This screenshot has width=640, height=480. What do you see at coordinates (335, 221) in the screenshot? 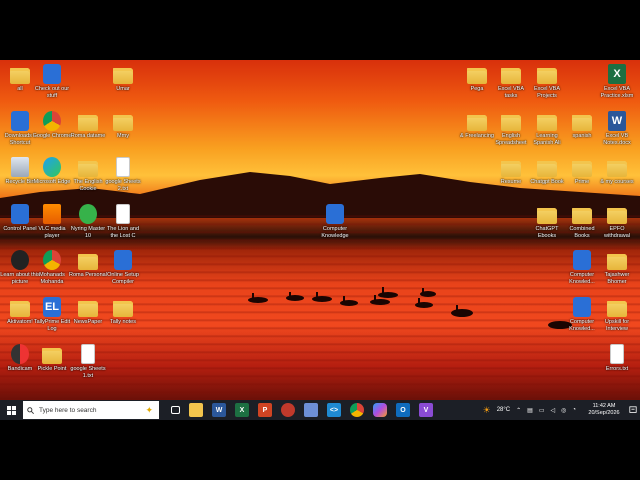
I see `desktop-icon: Computer Knowledge` at bounding box center [335, 221].